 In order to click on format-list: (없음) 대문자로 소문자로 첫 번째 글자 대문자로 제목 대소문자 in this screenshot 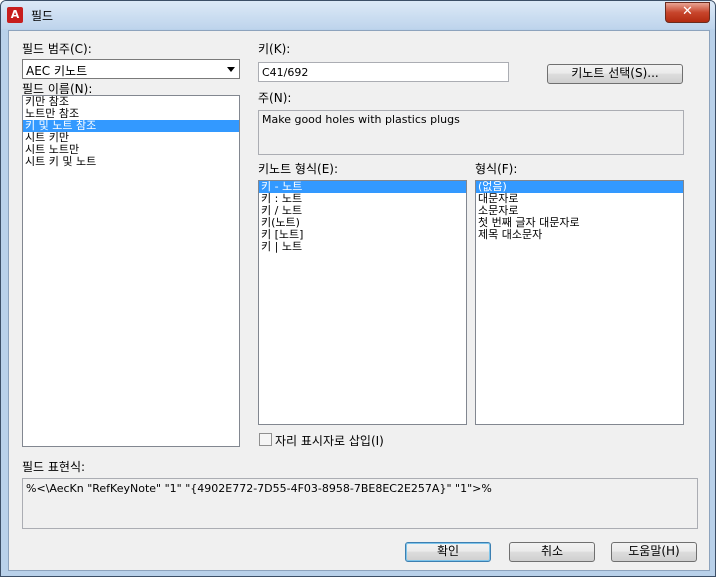, I will do `click(579, 302)`.